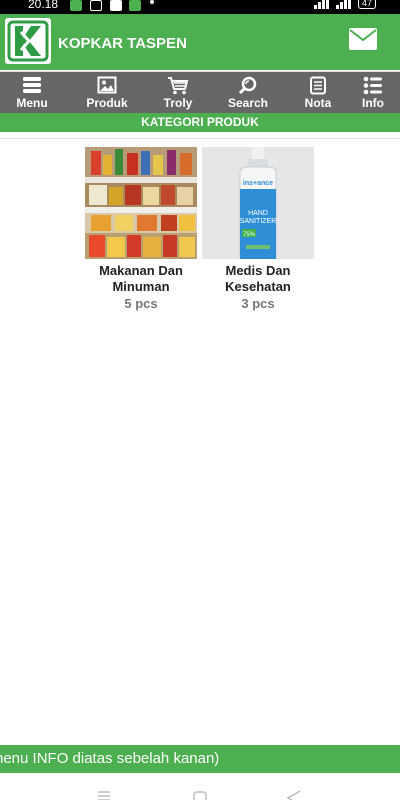 Image resolution: width=400 pixels, height=805 pixels. Describe the element at coordinates (200, 138) in the screenshot. I see `divider` at that location.